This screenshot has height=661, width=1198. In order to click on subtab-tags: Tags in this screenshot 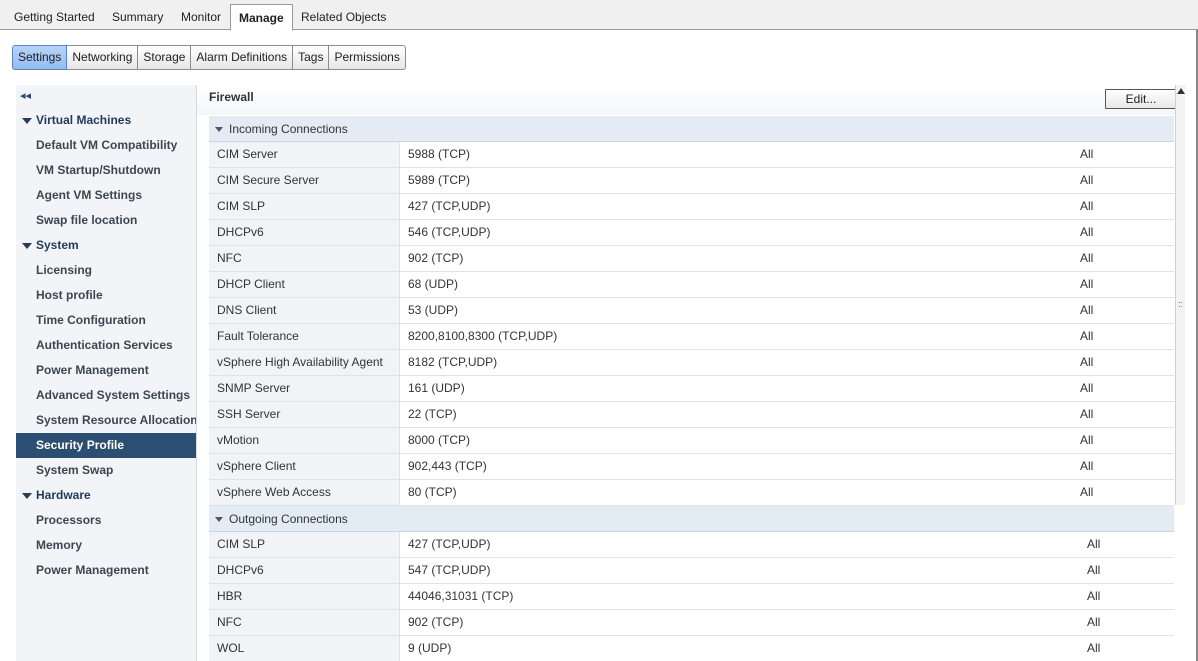, I will do `click(311, 57)`.